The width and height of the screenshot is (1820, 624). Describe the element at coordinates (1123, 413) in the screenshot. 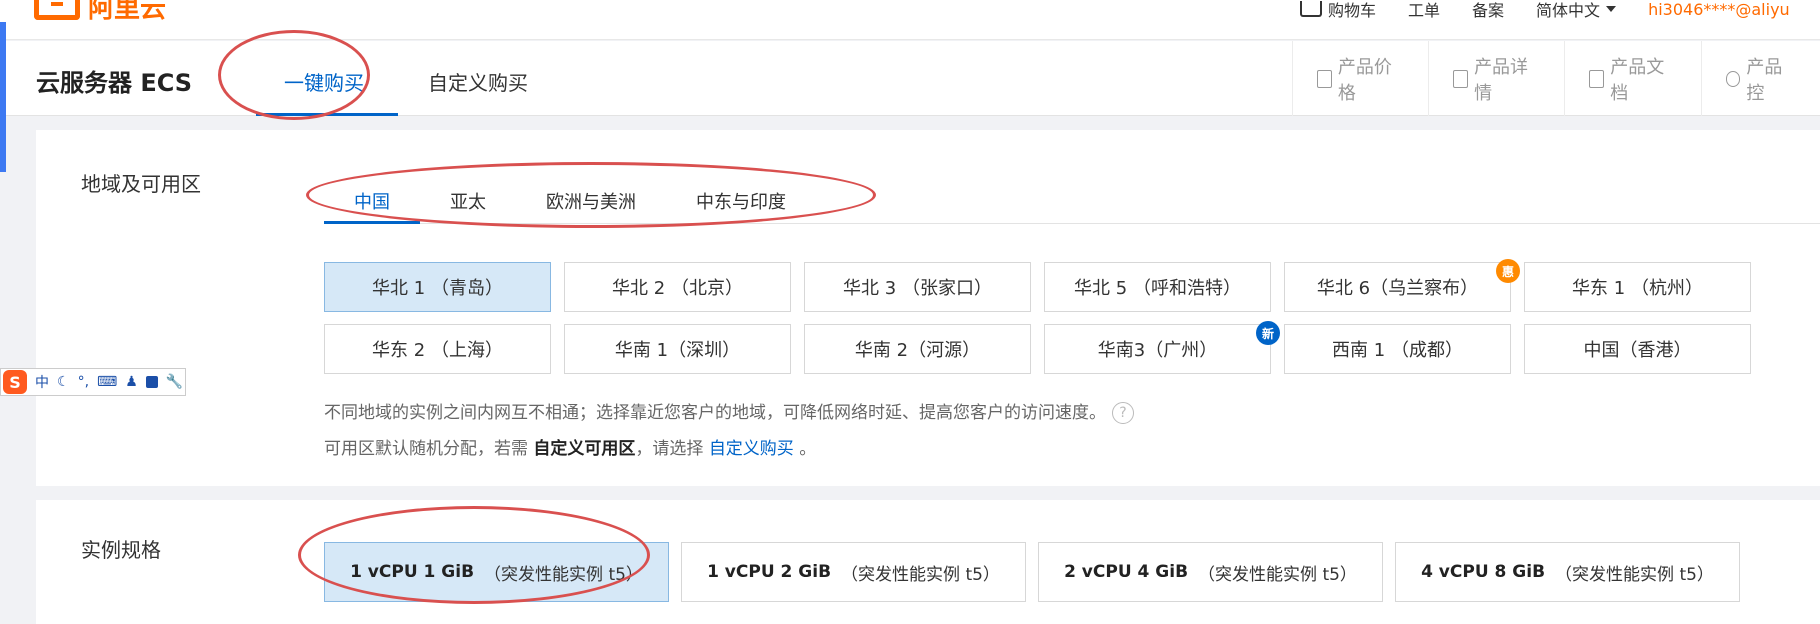

I see `help-icon: ?` at that location.